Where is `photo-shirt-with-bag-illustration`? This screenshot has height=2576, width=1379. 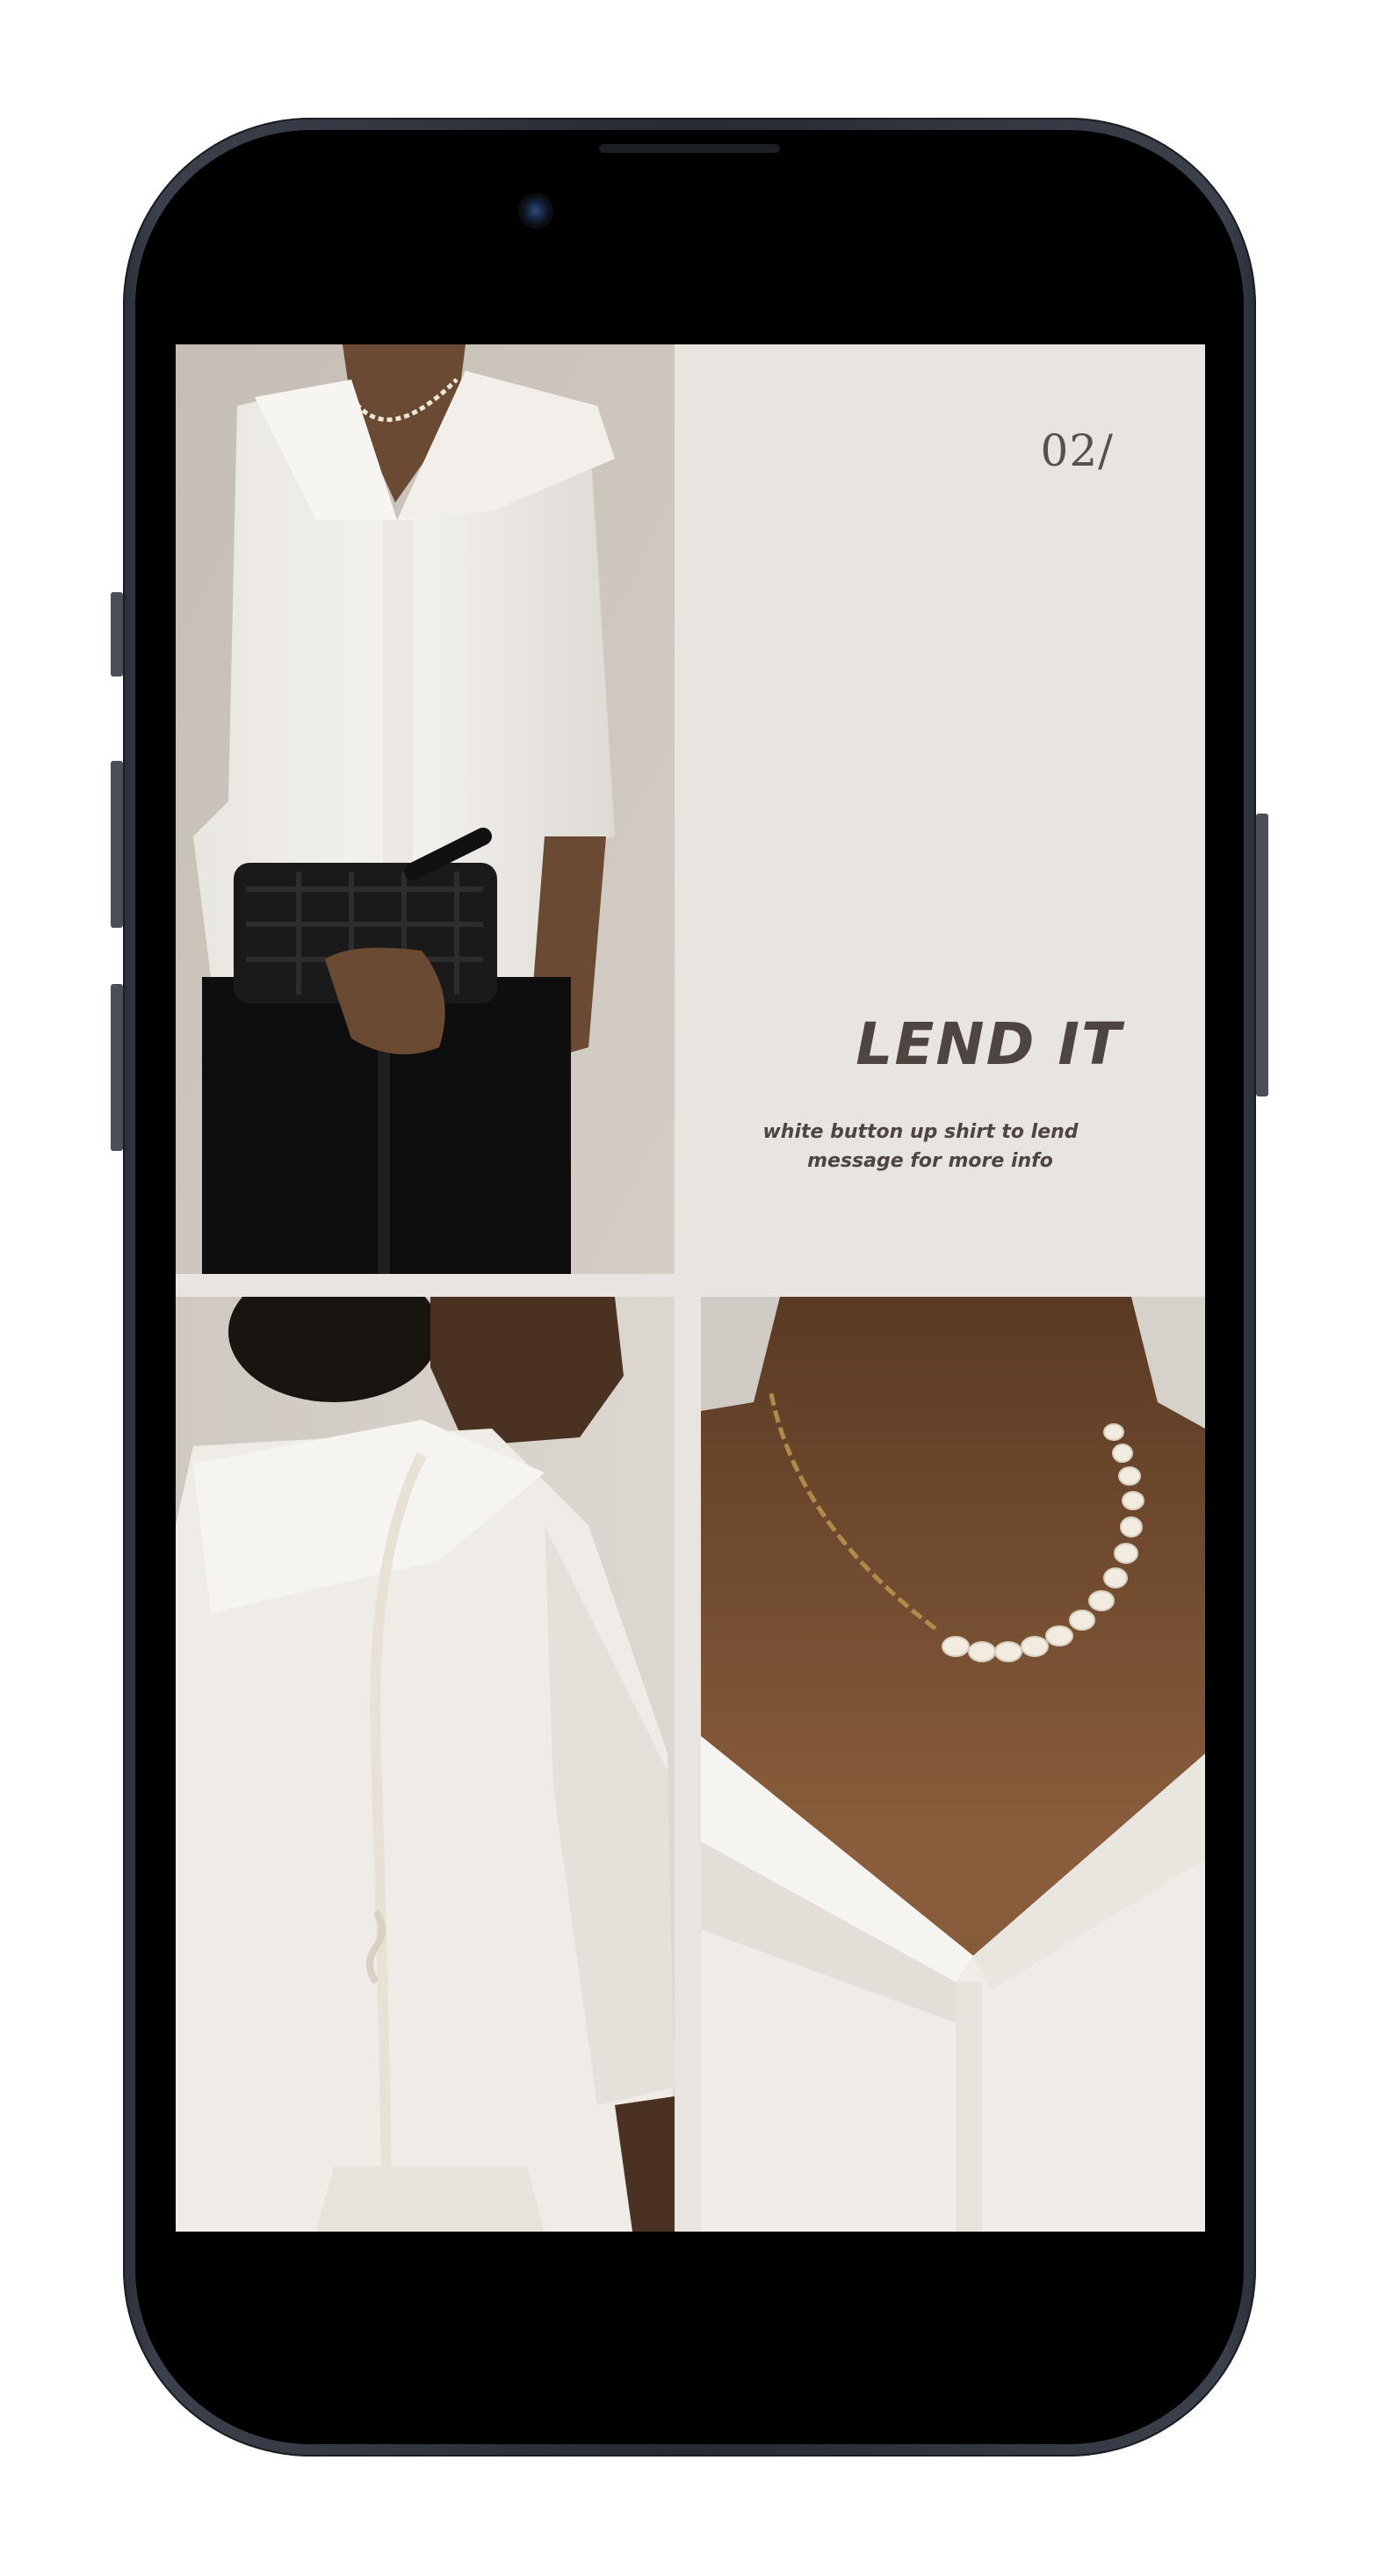 photo-shirt-with-bag-illustration is located at coordinates (425, 809).